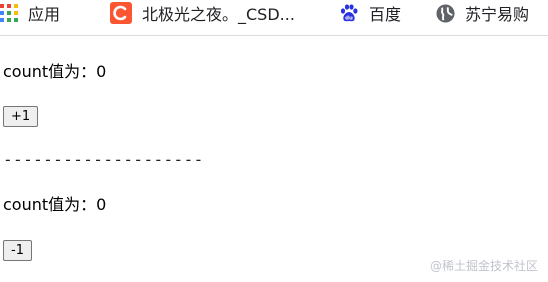 This screenshot has height=282, width=548. What do you see at coordinates (349, 12) in the screenshot?
I see `baidu-paw-icon: du` at bounding box center [349, 12].